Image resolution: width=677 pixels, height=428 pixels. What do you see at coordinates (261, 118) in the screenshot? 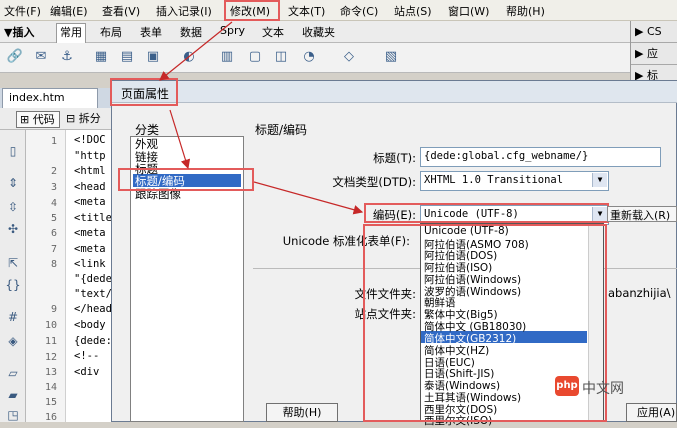
I see `annotation-arrows` at bounding box center [261, 118].